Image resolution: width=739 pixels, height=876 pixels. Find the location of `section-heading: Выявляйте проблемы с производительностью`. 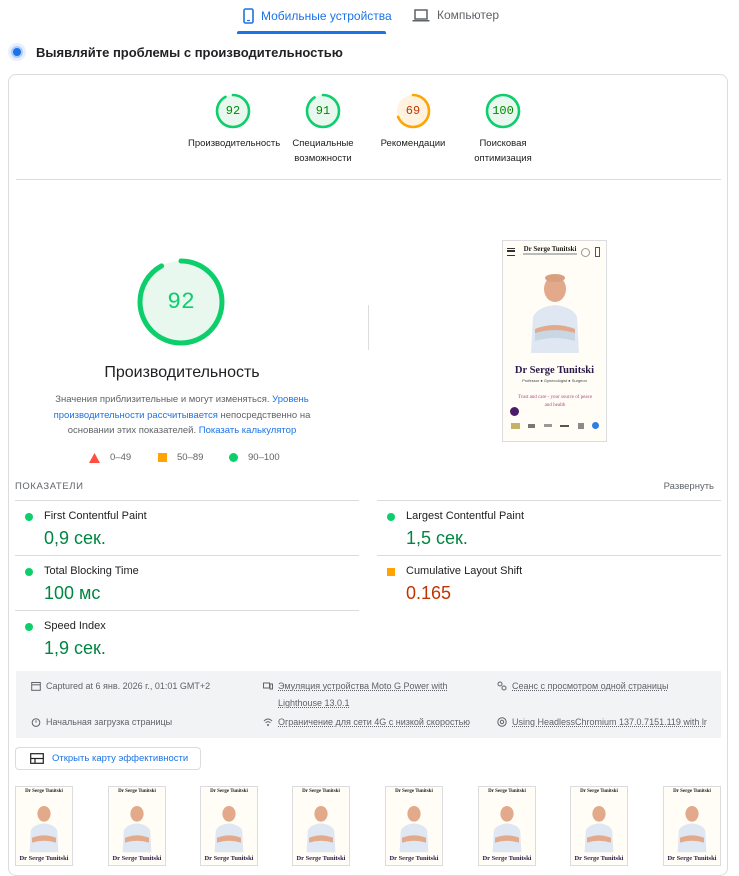

section-heading: Выявляйте проблемы с производительностью is located at coordinates (175, 52).